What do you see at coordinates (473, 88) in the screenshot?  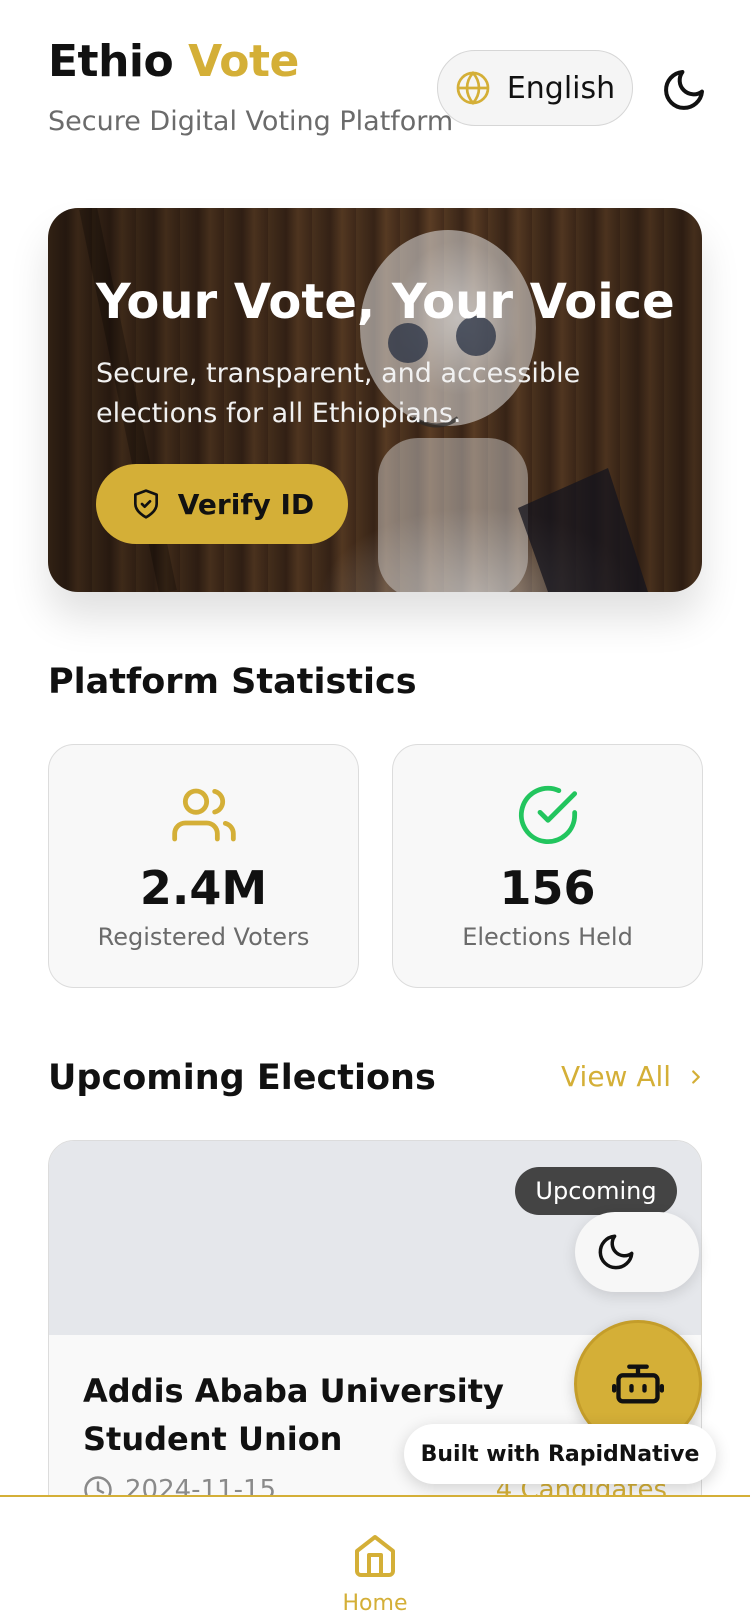 I see `globe-icon` at bounding box center [473, 88].